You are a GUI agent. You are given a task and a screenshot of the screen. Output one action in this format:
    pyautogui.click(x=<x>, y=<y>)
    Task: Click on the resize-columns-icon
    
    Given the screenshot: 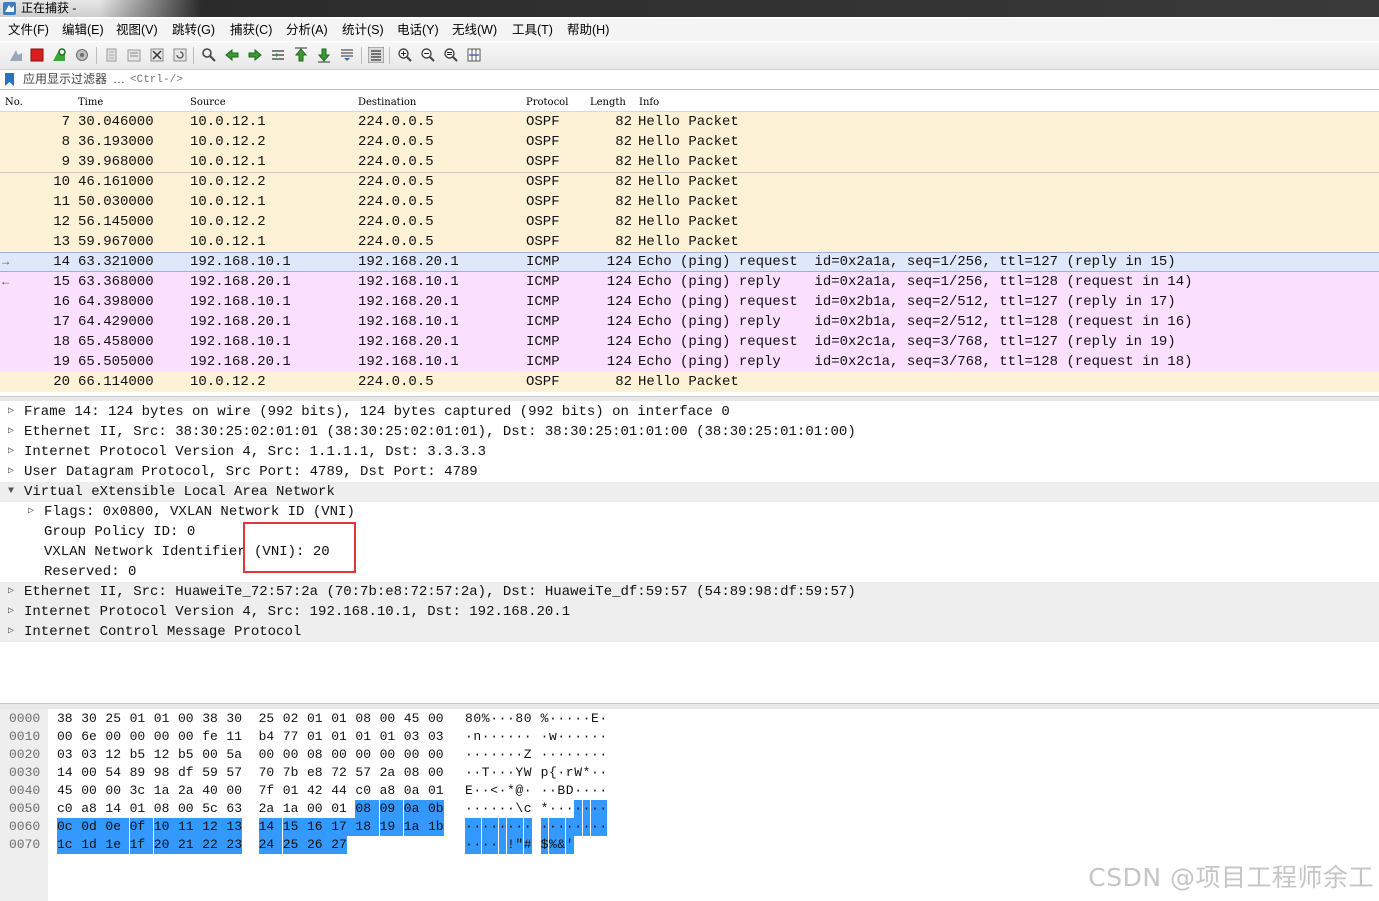 What is the action you would take?
    pyautogui.click(x=474, y=55)
    